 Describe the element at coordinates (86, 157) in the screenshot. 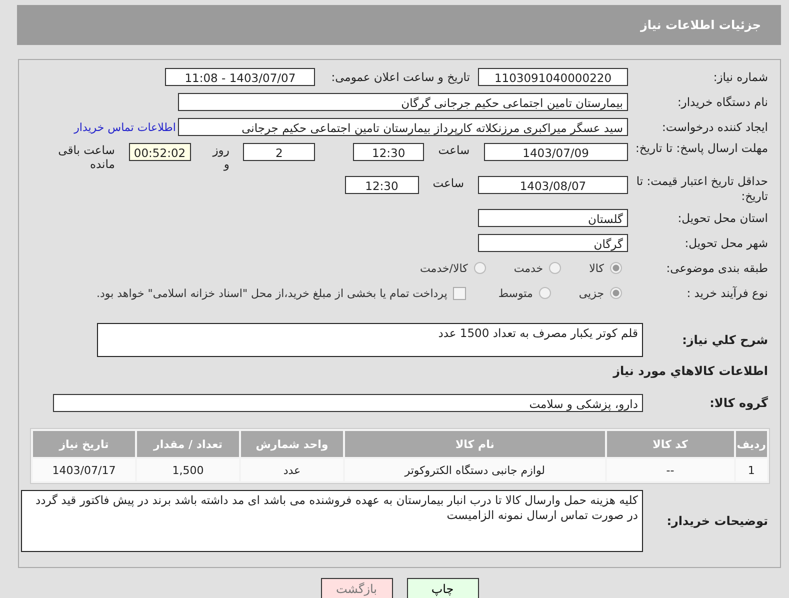

I see `field-label: ساعت باقی مانده` at that location.